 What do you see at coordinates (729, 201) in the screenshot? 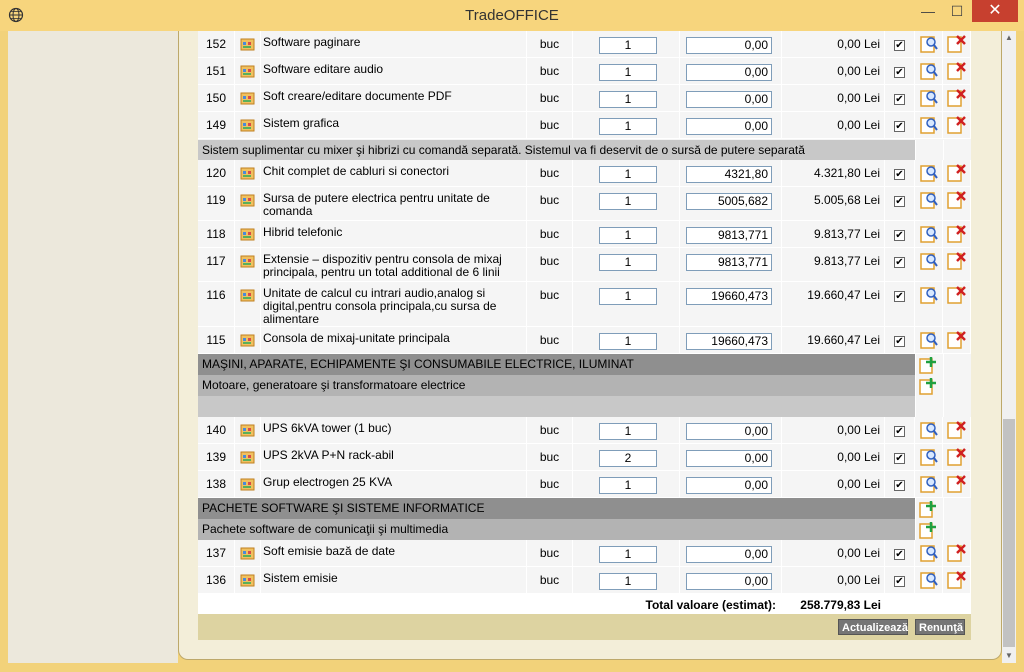
I see `price-input: 5005,682` at bounding box center [729, 201].